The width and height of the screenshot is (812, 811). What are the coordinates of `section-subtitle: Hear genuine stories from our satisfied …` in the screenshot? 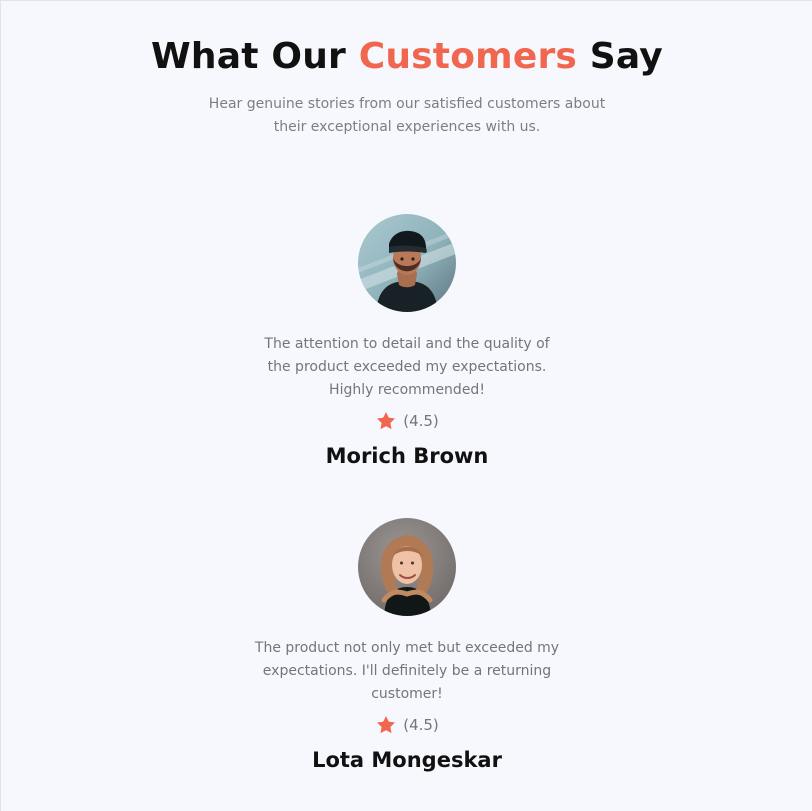 It's located at (407, 115).